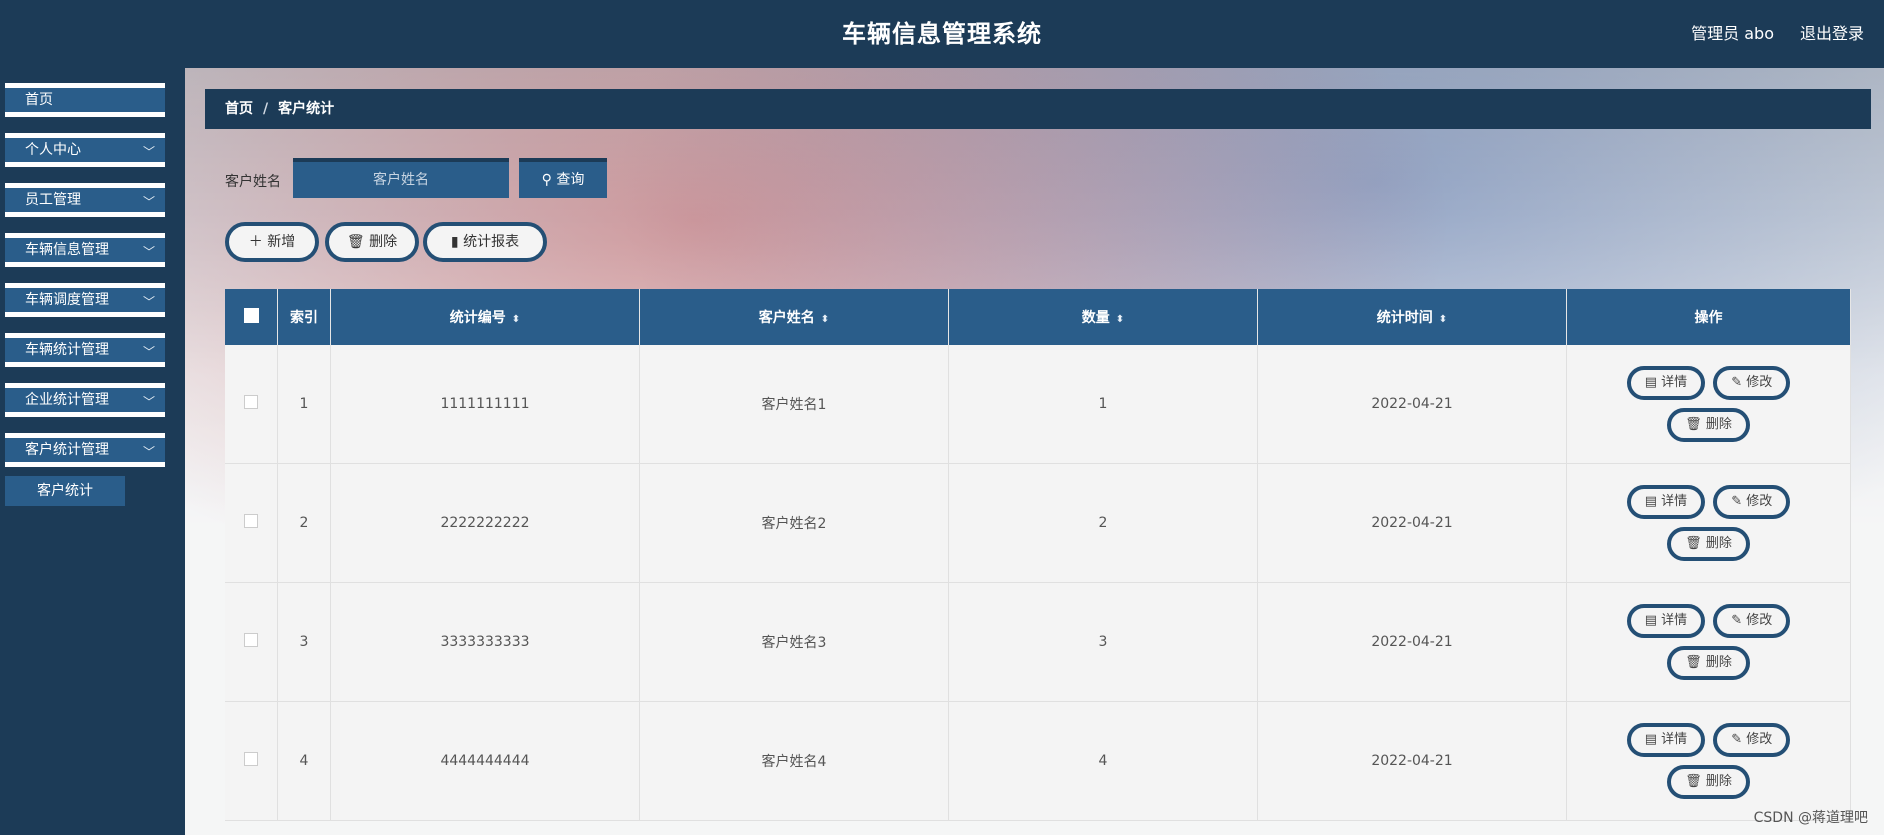 The width and height of the screenshot is (1884, 835). Describe the element at coordinates (304, 404) in the screenshot. I see `cell-index: 1` at that location.